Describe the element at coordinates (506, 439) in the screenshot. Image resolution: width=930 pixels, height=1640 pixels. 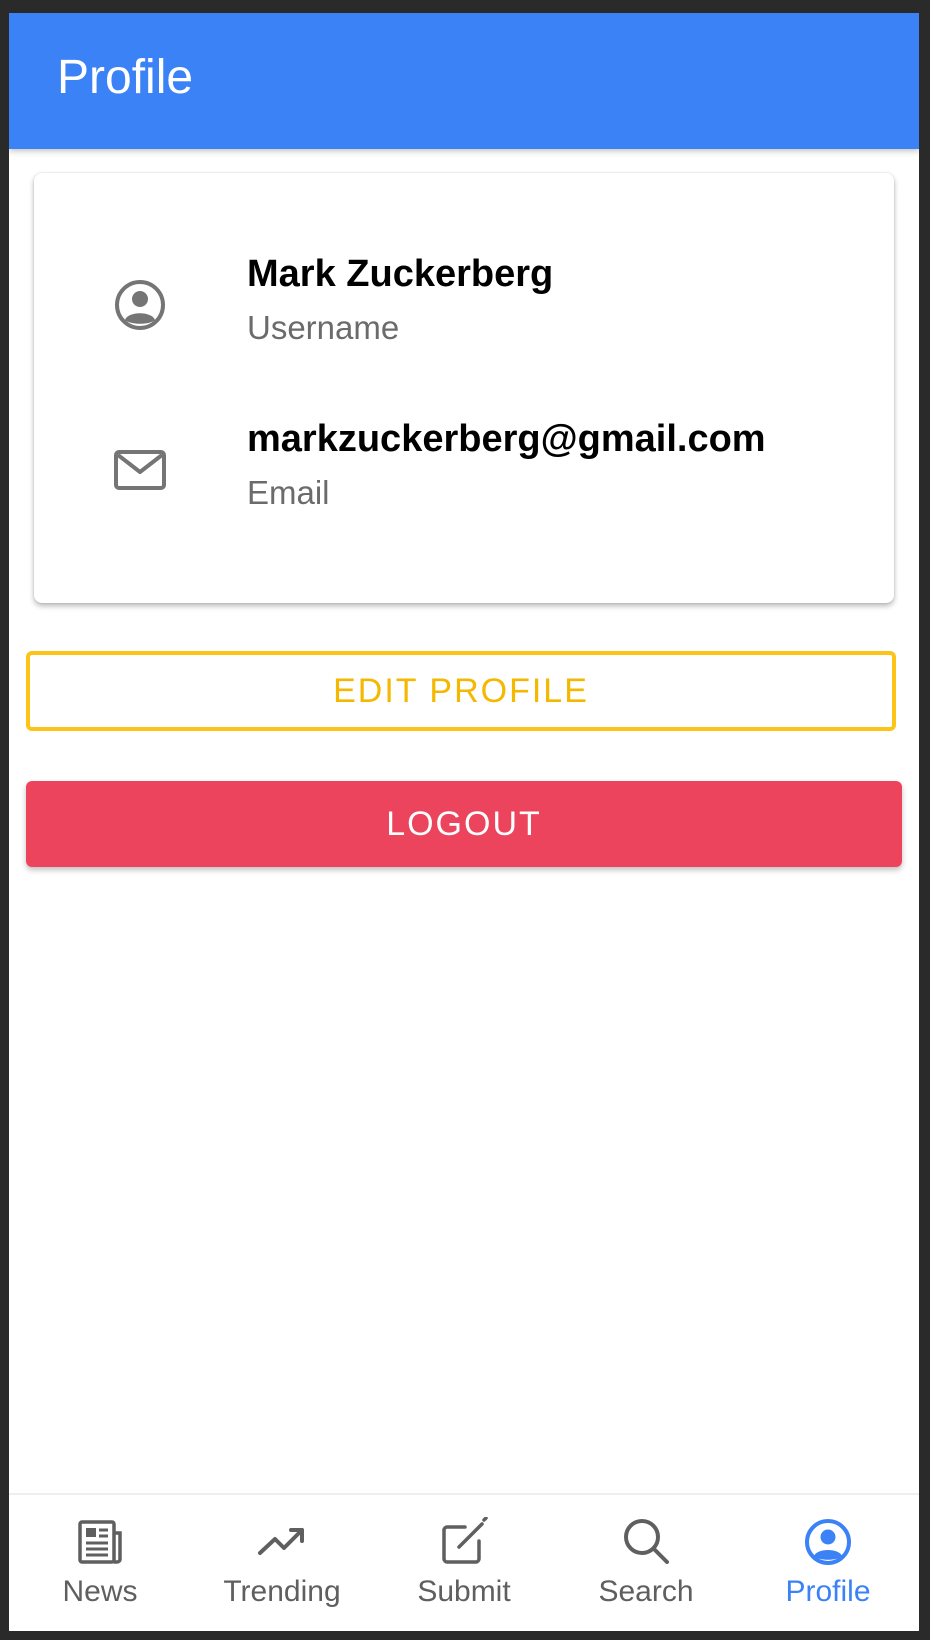
I see `email-value: markzuckerberg@gmail.com` at that location.